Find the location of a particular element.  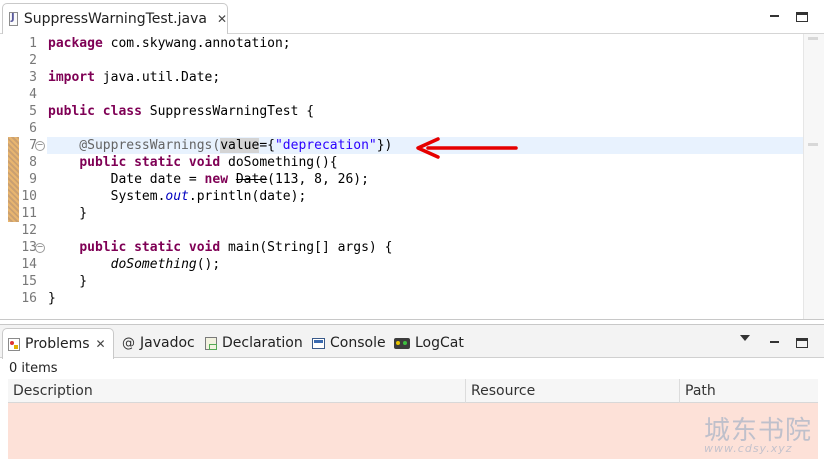

line-number: 15 is located at coordinates (29, 281).